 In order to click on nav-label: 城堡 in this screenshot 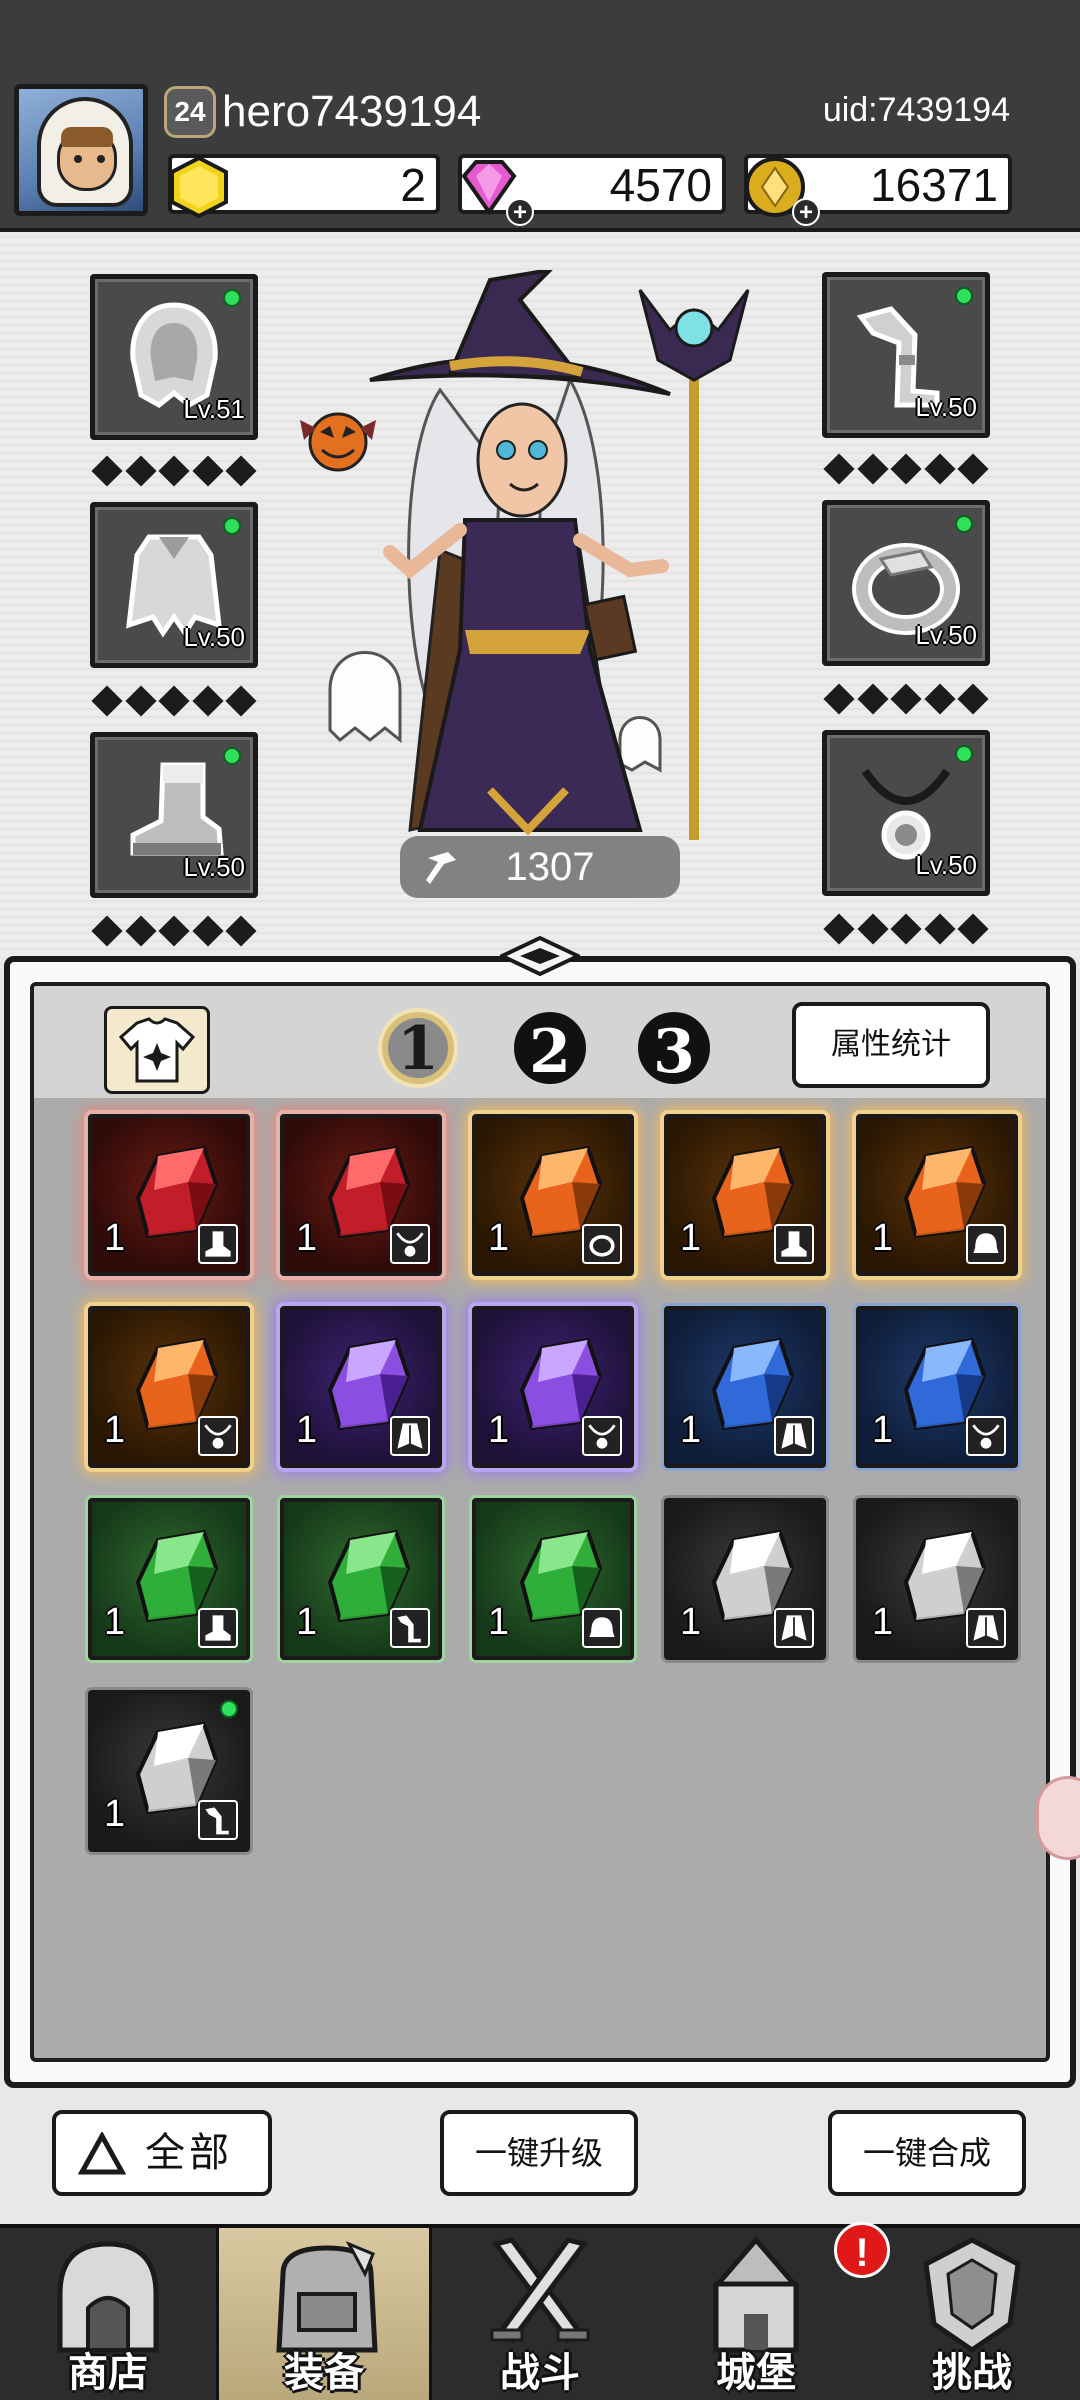, I will do `click(756, 2373)`.